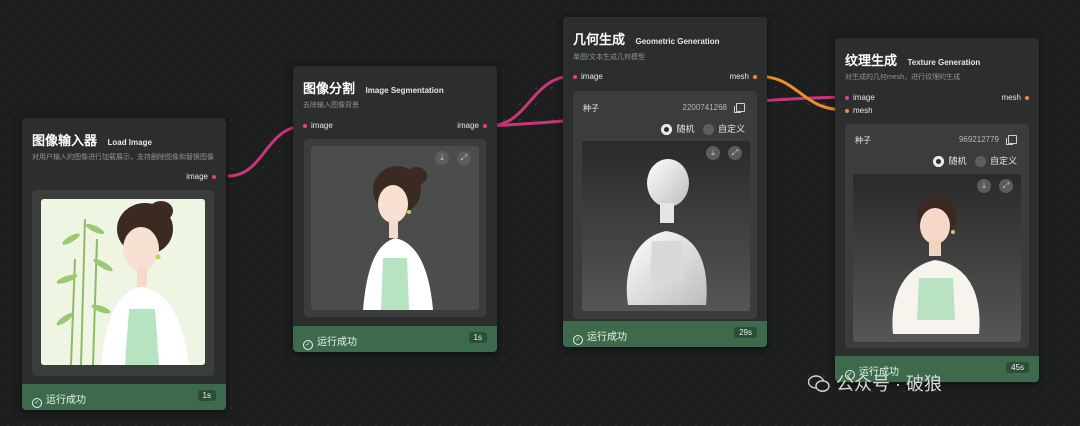 The height and width of the screenshot is (426, 1080). Describe the element at coordinates (936, 265) in the screenshot. I see `textured-bust-model` at that location.